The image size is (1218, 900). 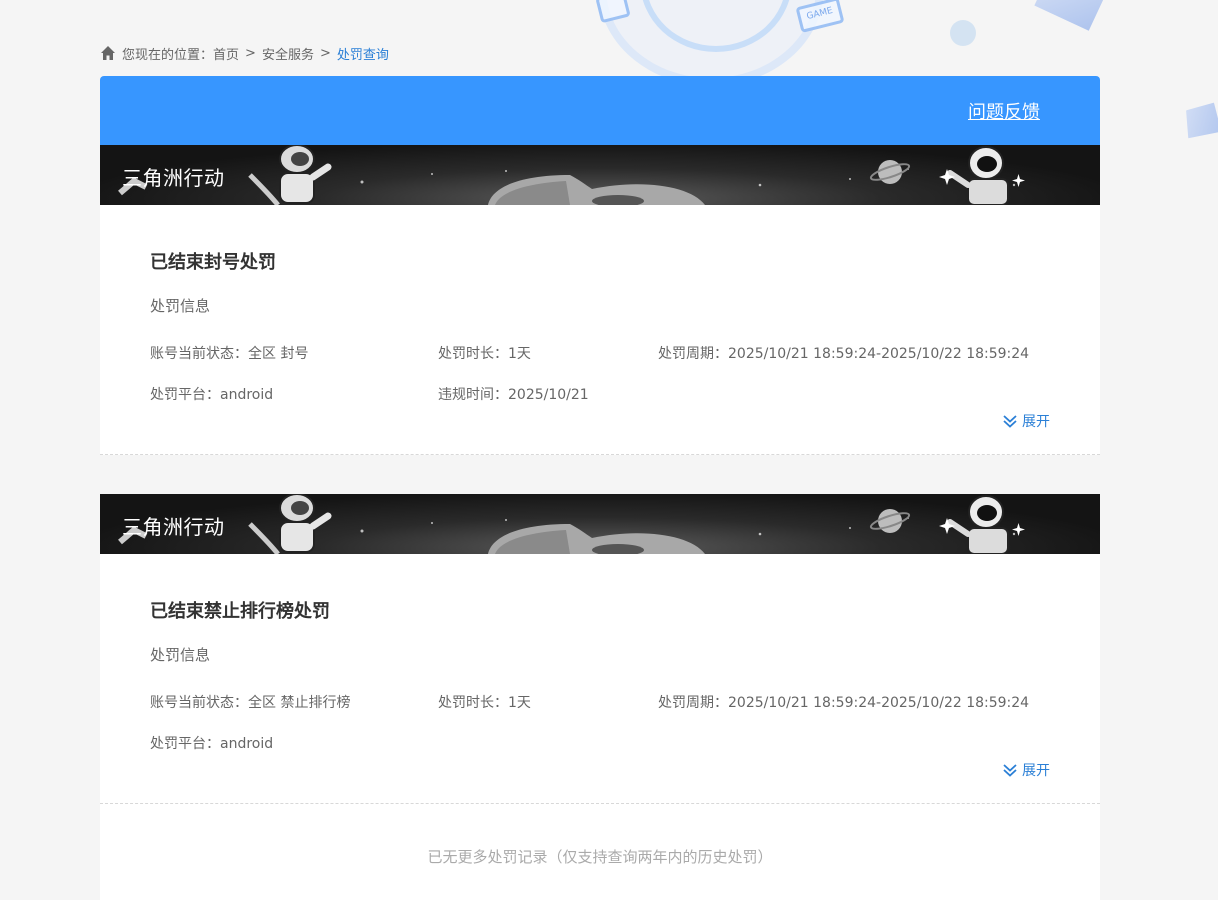 What do you see at coordinates (229, 354) in the screenshot?
I see `account-status: 账号当前状态：全区 封号` at bounding box center [229, 354].